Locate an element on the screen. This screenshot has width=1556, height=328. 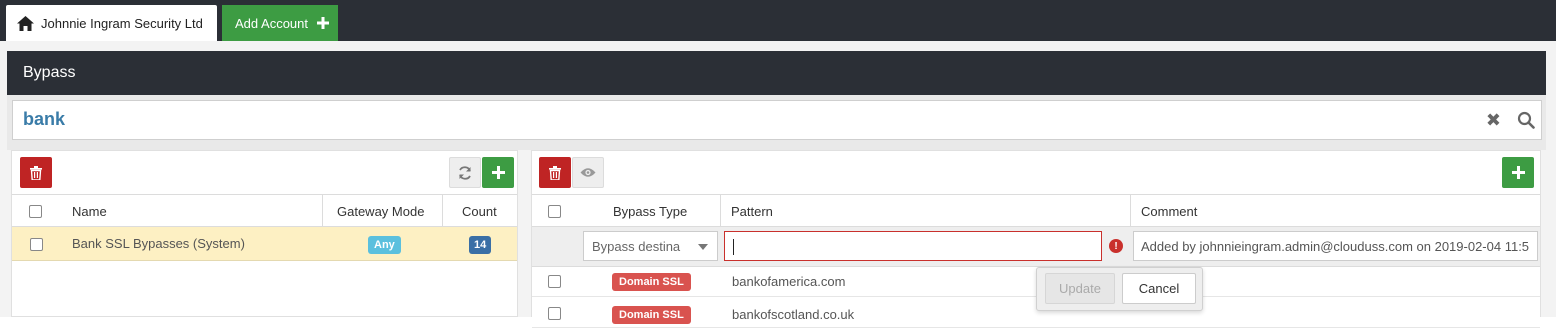
column-header-bypass-type: Bypass Type is located at coordinates (650, 211).